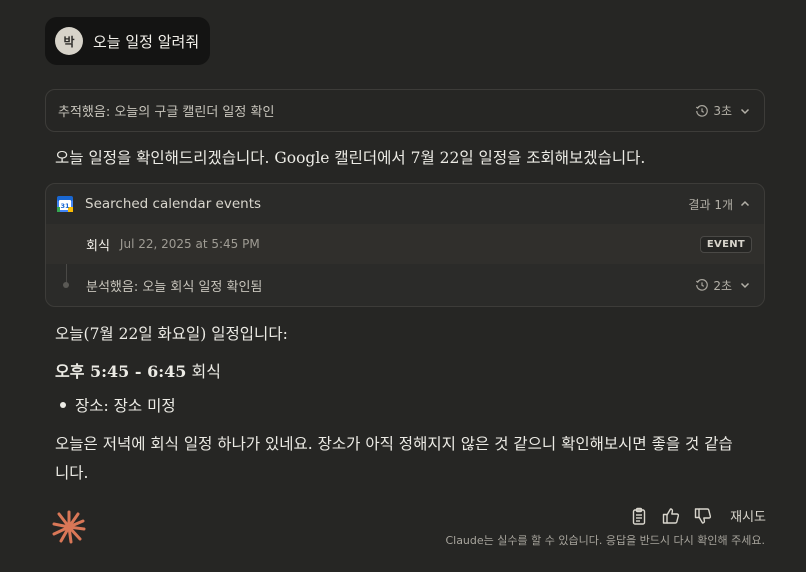  What do you see at coordinates (710, 204) in the screenshot?
I see `result-count: 결과 1개` at bounding box center [710, 204].